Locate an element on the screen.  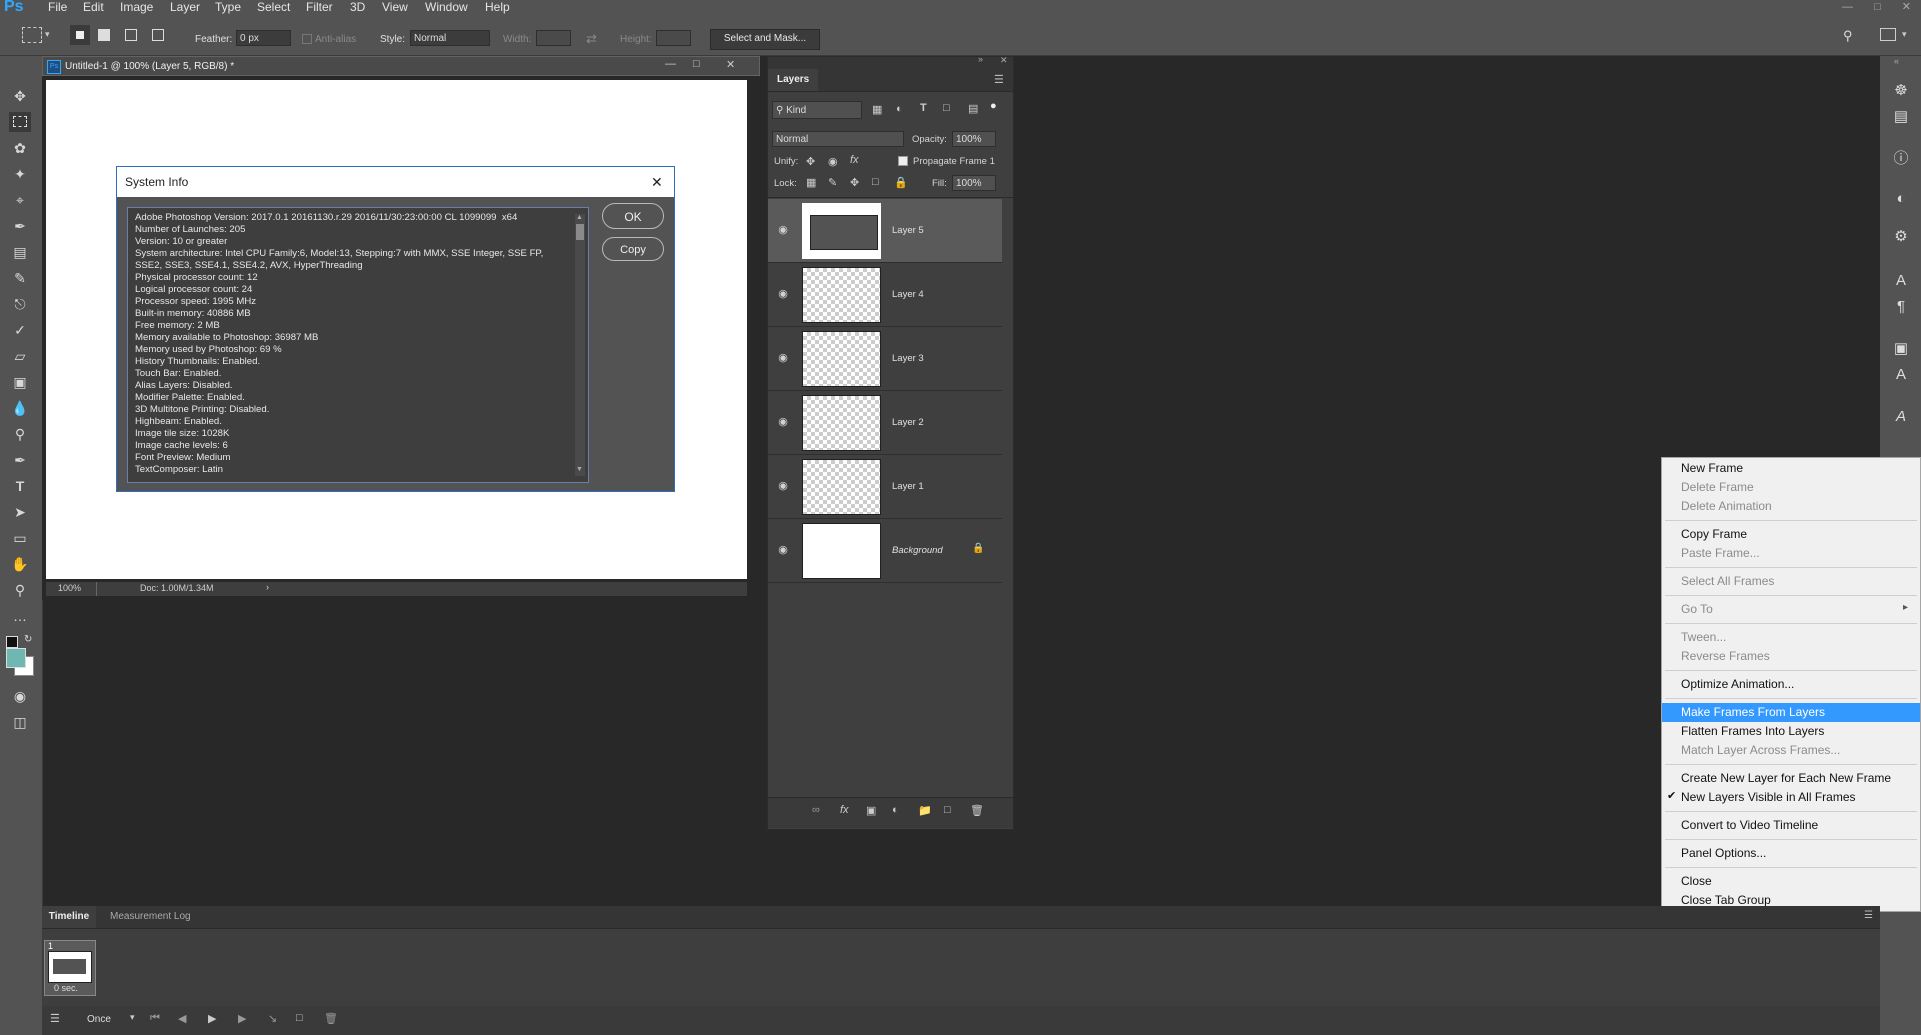
dodge-tool-icon: ⚲ is located at coordinates (20, 434).